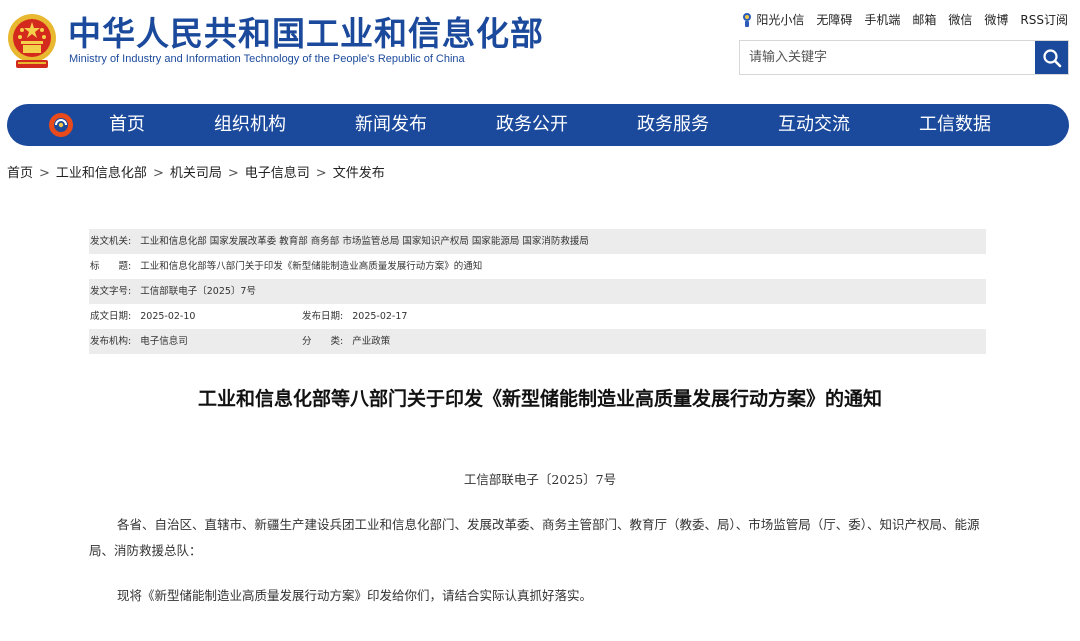  Describe the element at coordinates (346, 341) in the screenshot. I see `meta-category: 分 类: 产业政策` at that location.